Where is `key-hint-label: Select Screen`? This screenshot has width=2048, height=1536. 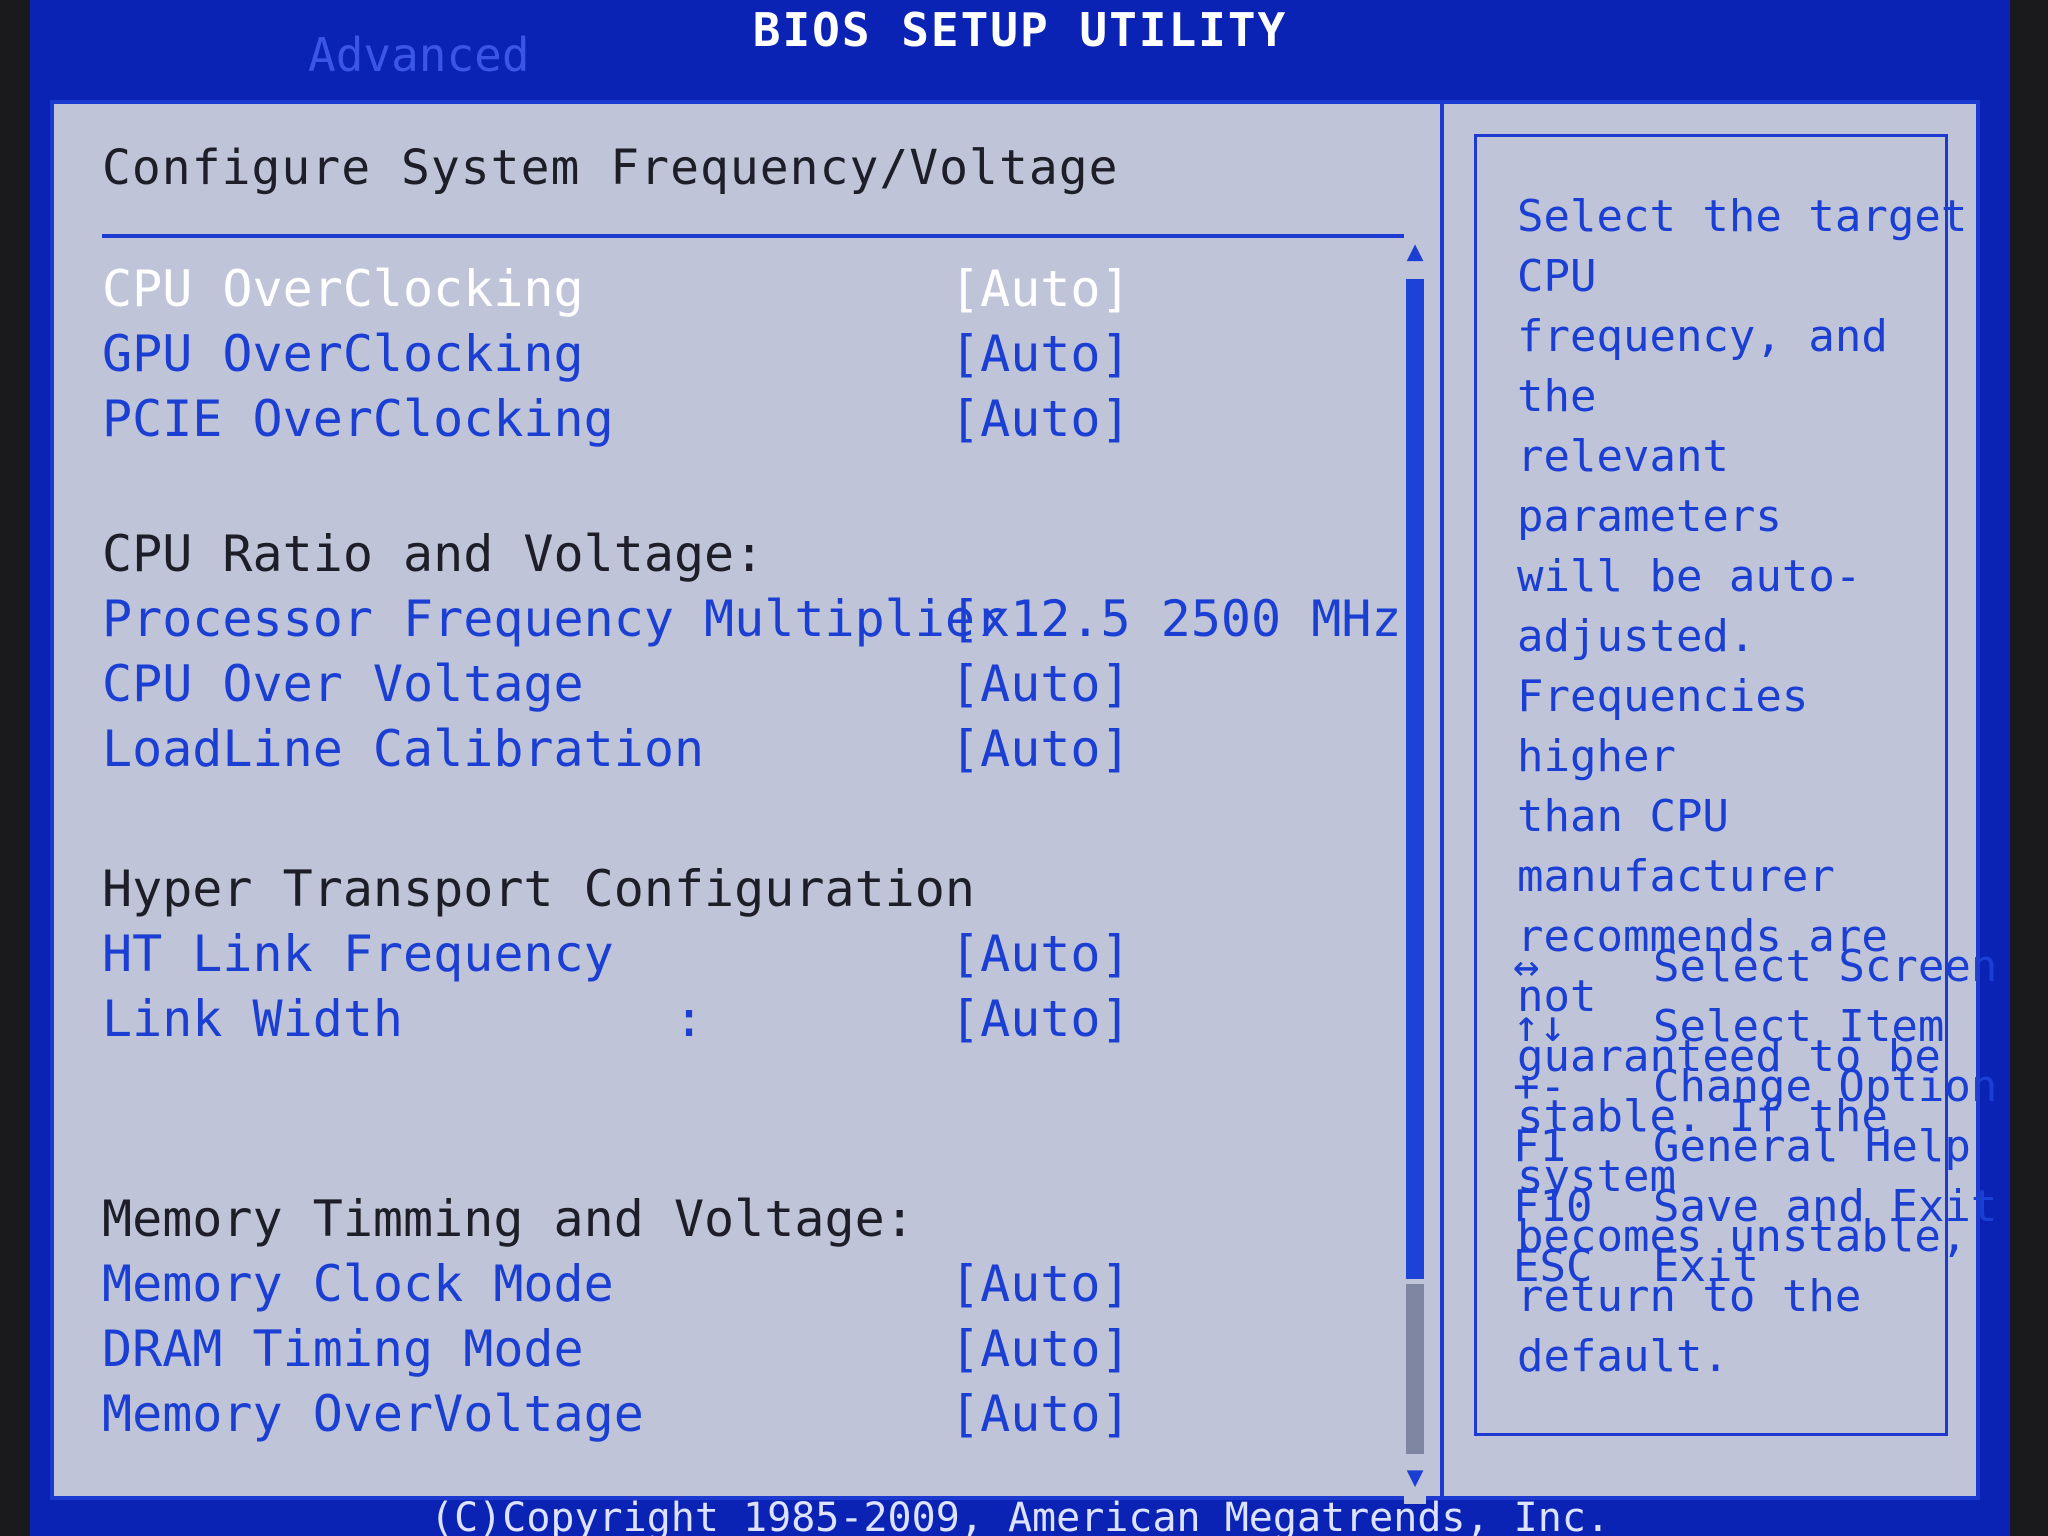 key-hint-label: Select Screen is located at coordinates (1825, 966).